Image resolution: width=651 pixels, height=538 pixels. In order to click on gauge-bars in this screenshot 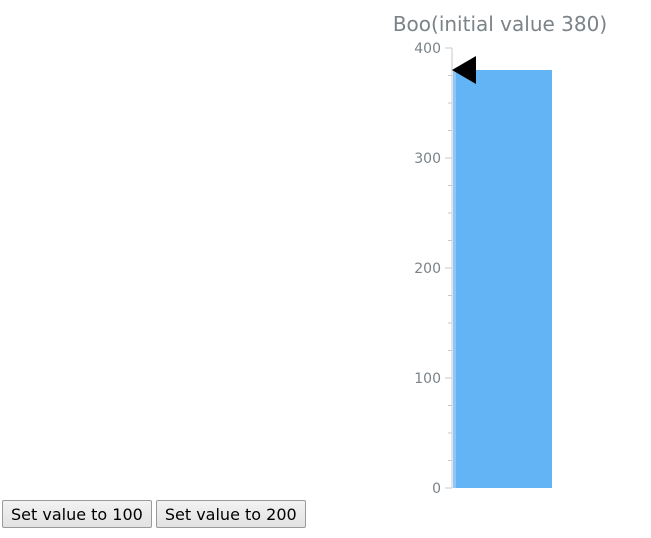, I will do `click(502, 279)`.